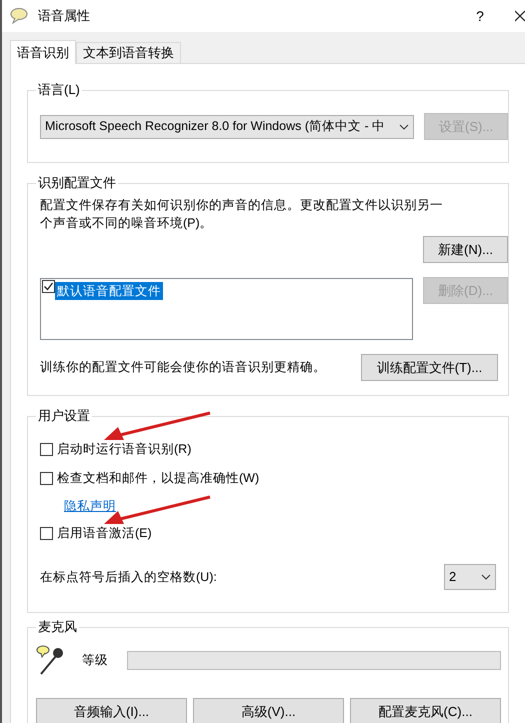 This screenshot has width=525, height=723. Describe the element at coordinates (242, 214) in the screenshot. I see `profile-description: 配置文件保存有关如何识别你的声音的信息。更改配置文件以识别另一个声音或不同的噪音环境(P)。` at that location.